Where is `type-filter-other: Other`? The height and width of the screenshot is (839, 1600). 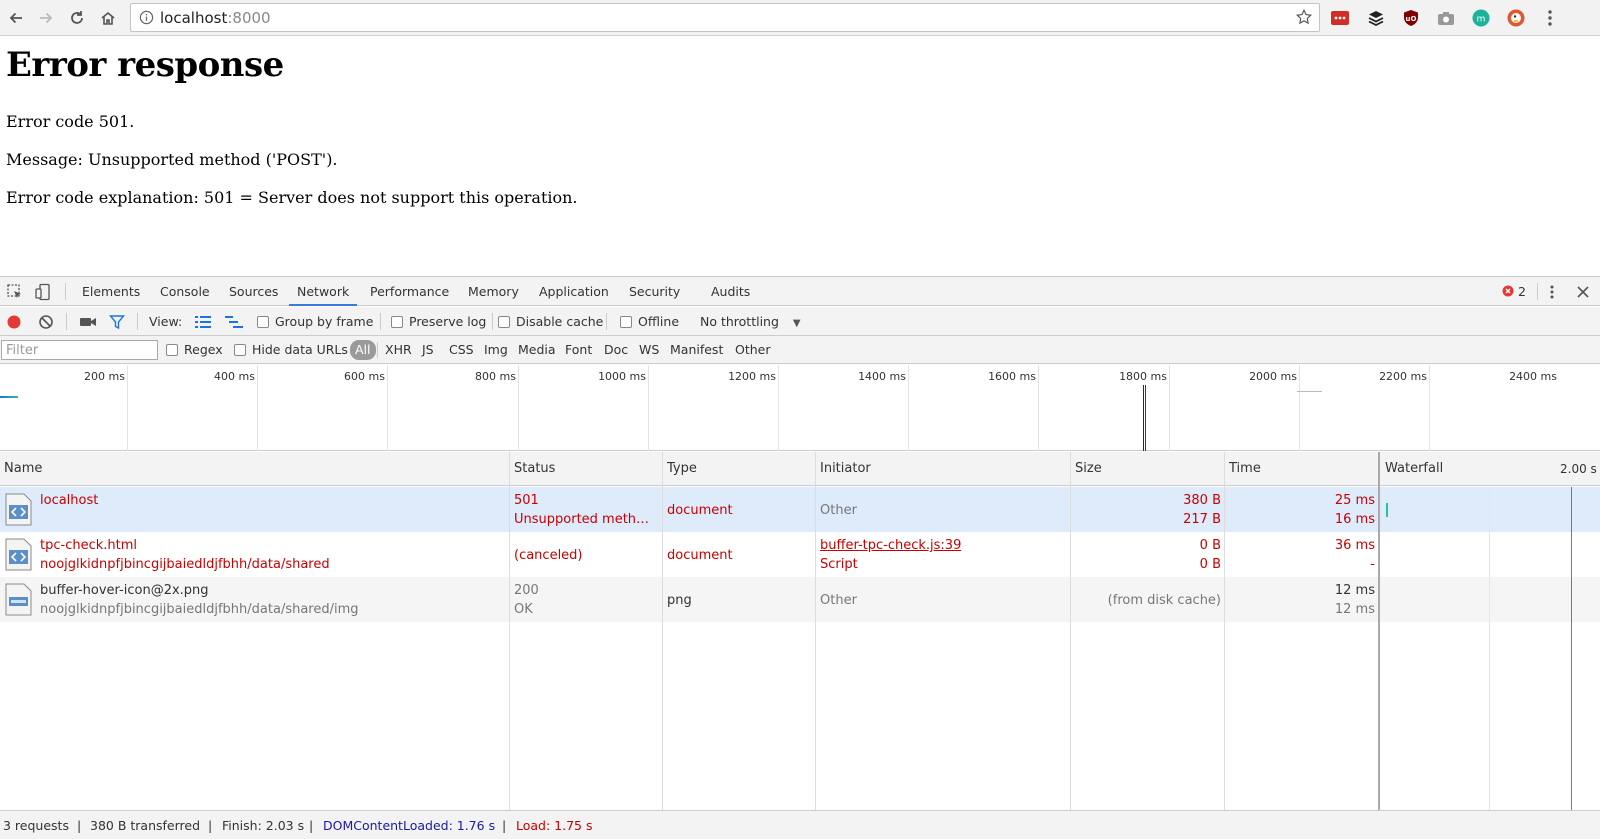 type-filter-other: Other is located at coordinates (753, 350).